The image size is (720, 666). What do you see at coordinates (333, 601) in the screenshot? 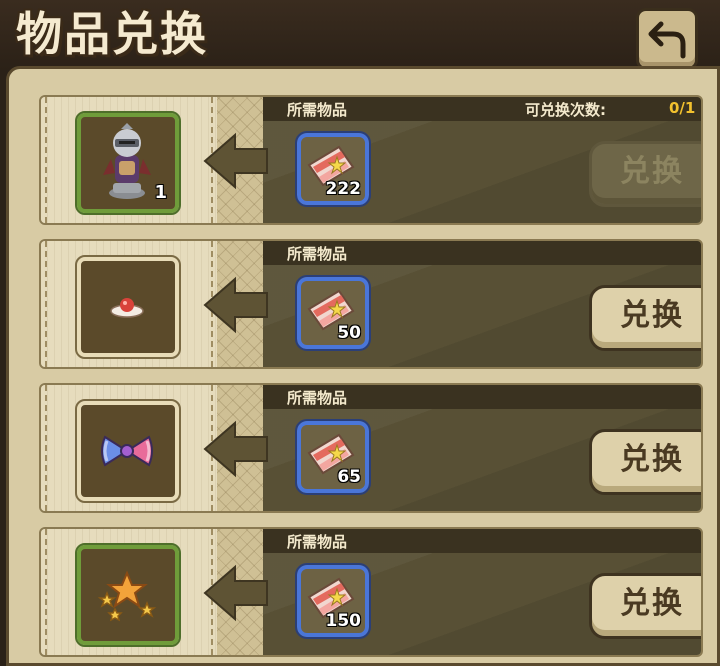
I see `cost-slot: 150` at bounding box center [333, 601].